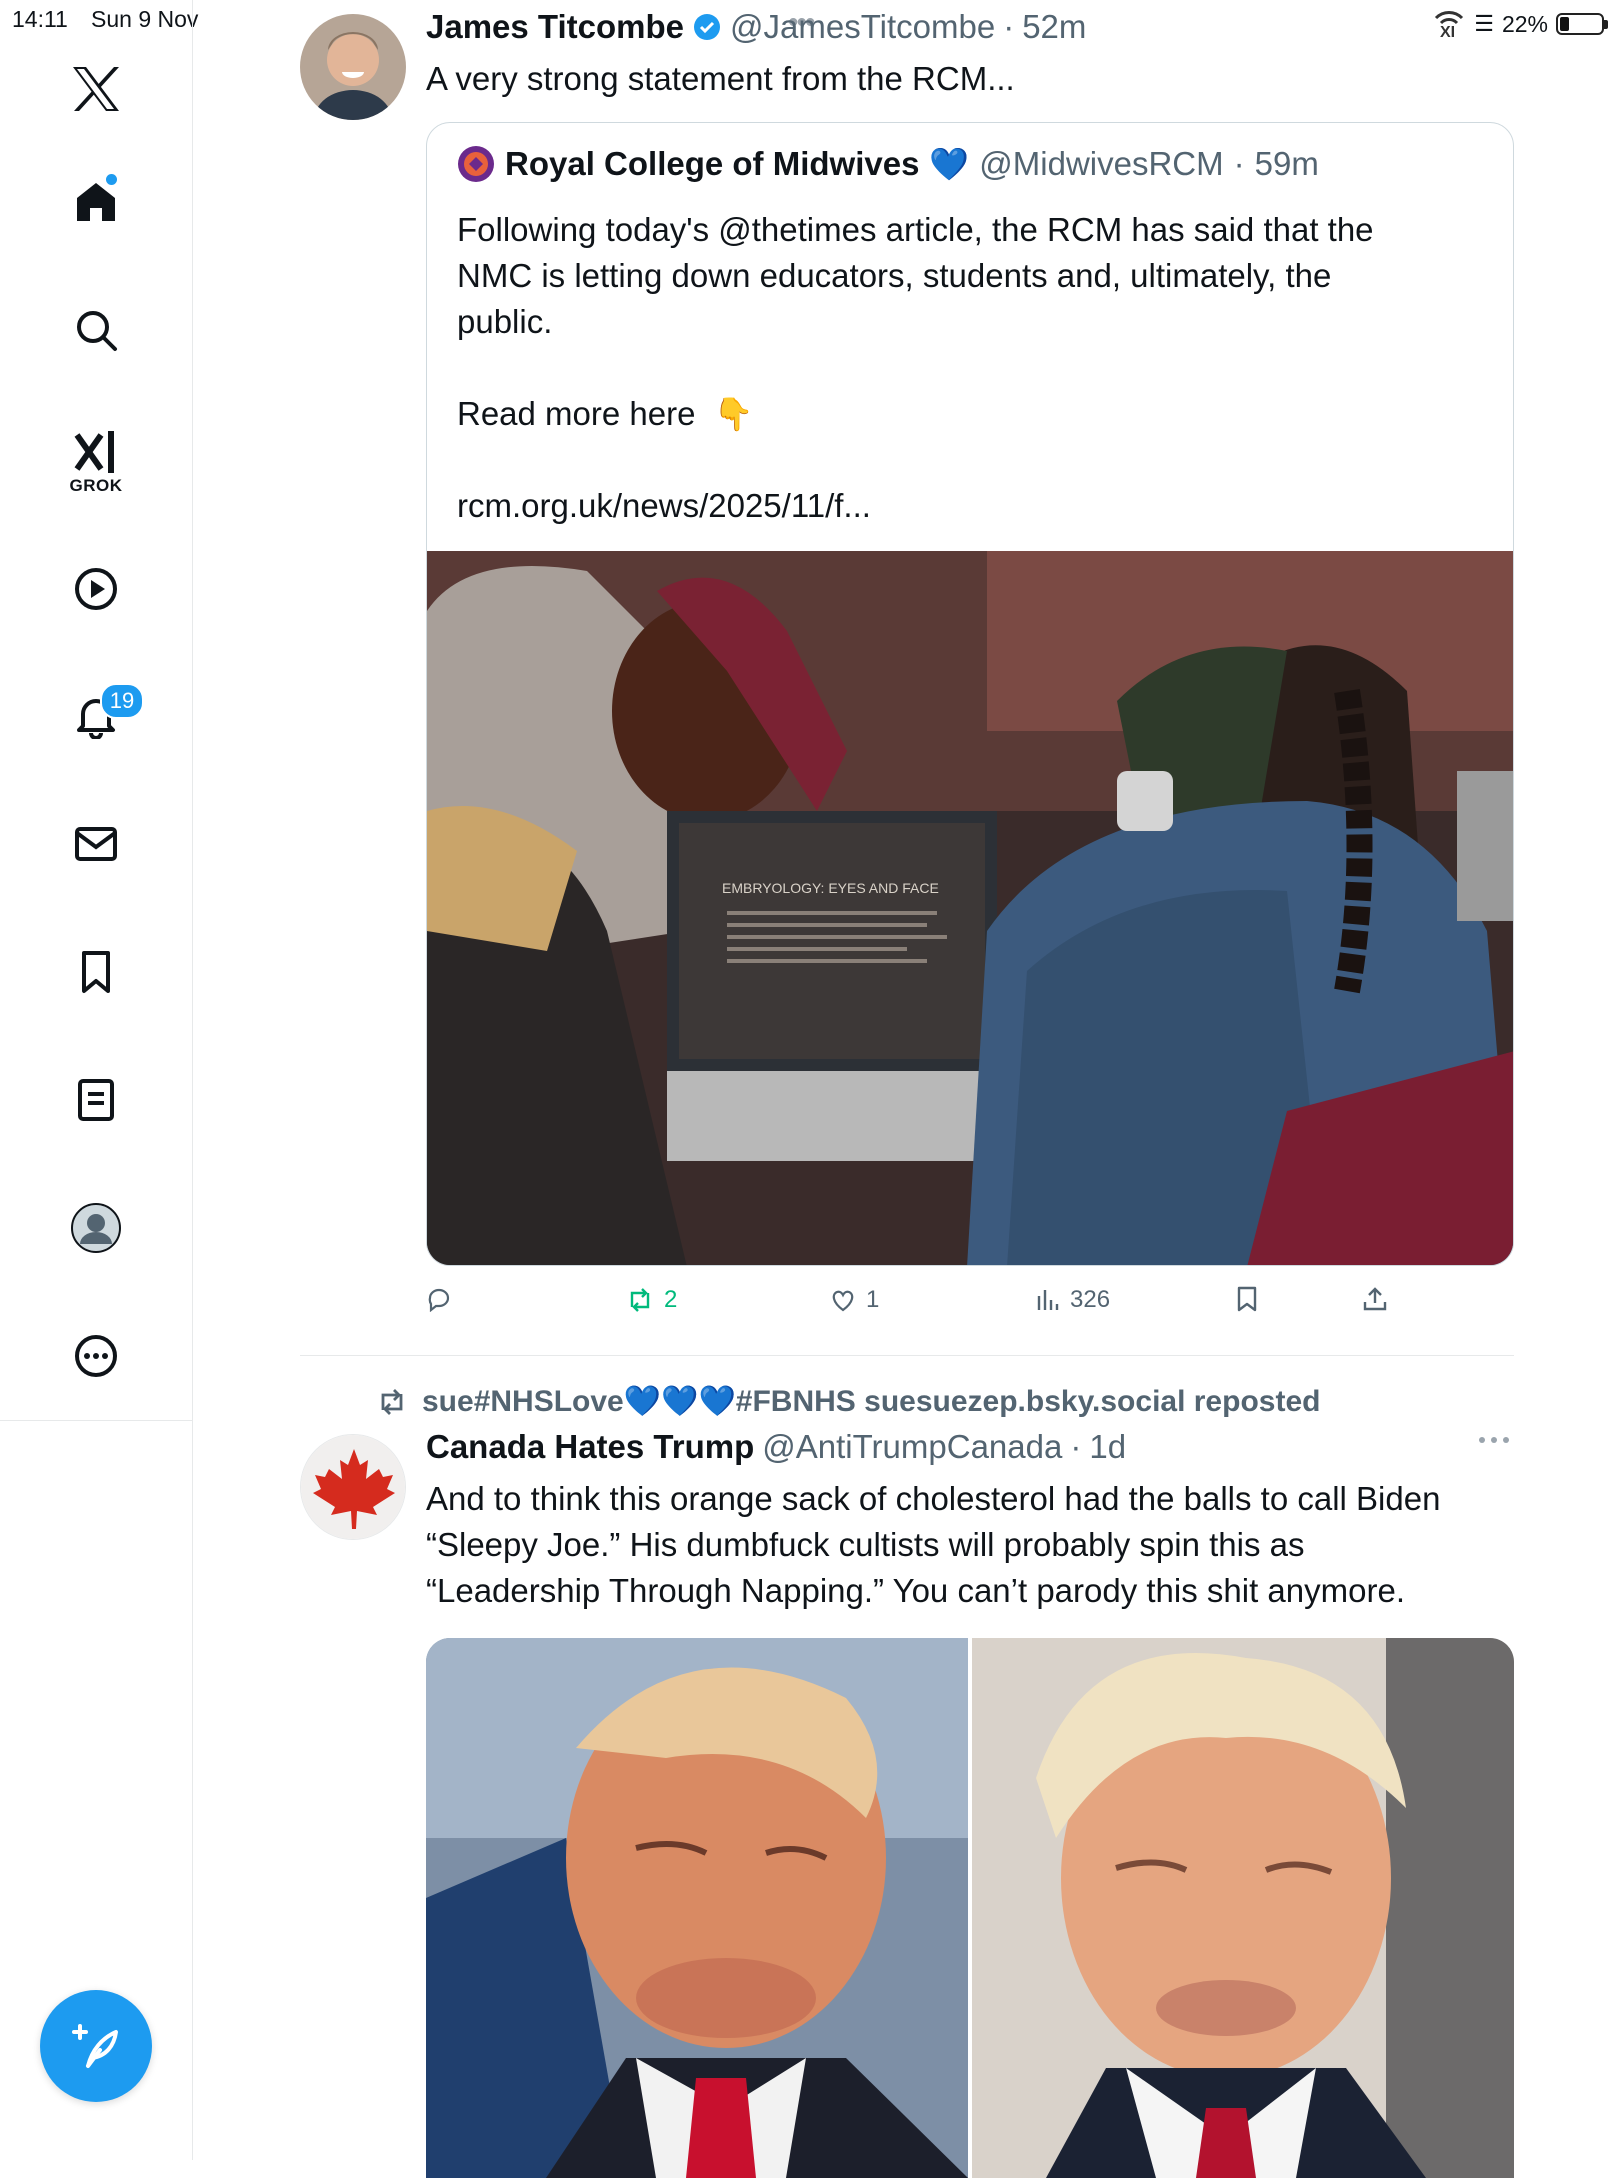 The width and height of the screenshot is (1620, 2178). What do you see at coordinates (96, 1420) in the screenshot?
I see `sidebar-divider` at bounding box center [96, 1420].